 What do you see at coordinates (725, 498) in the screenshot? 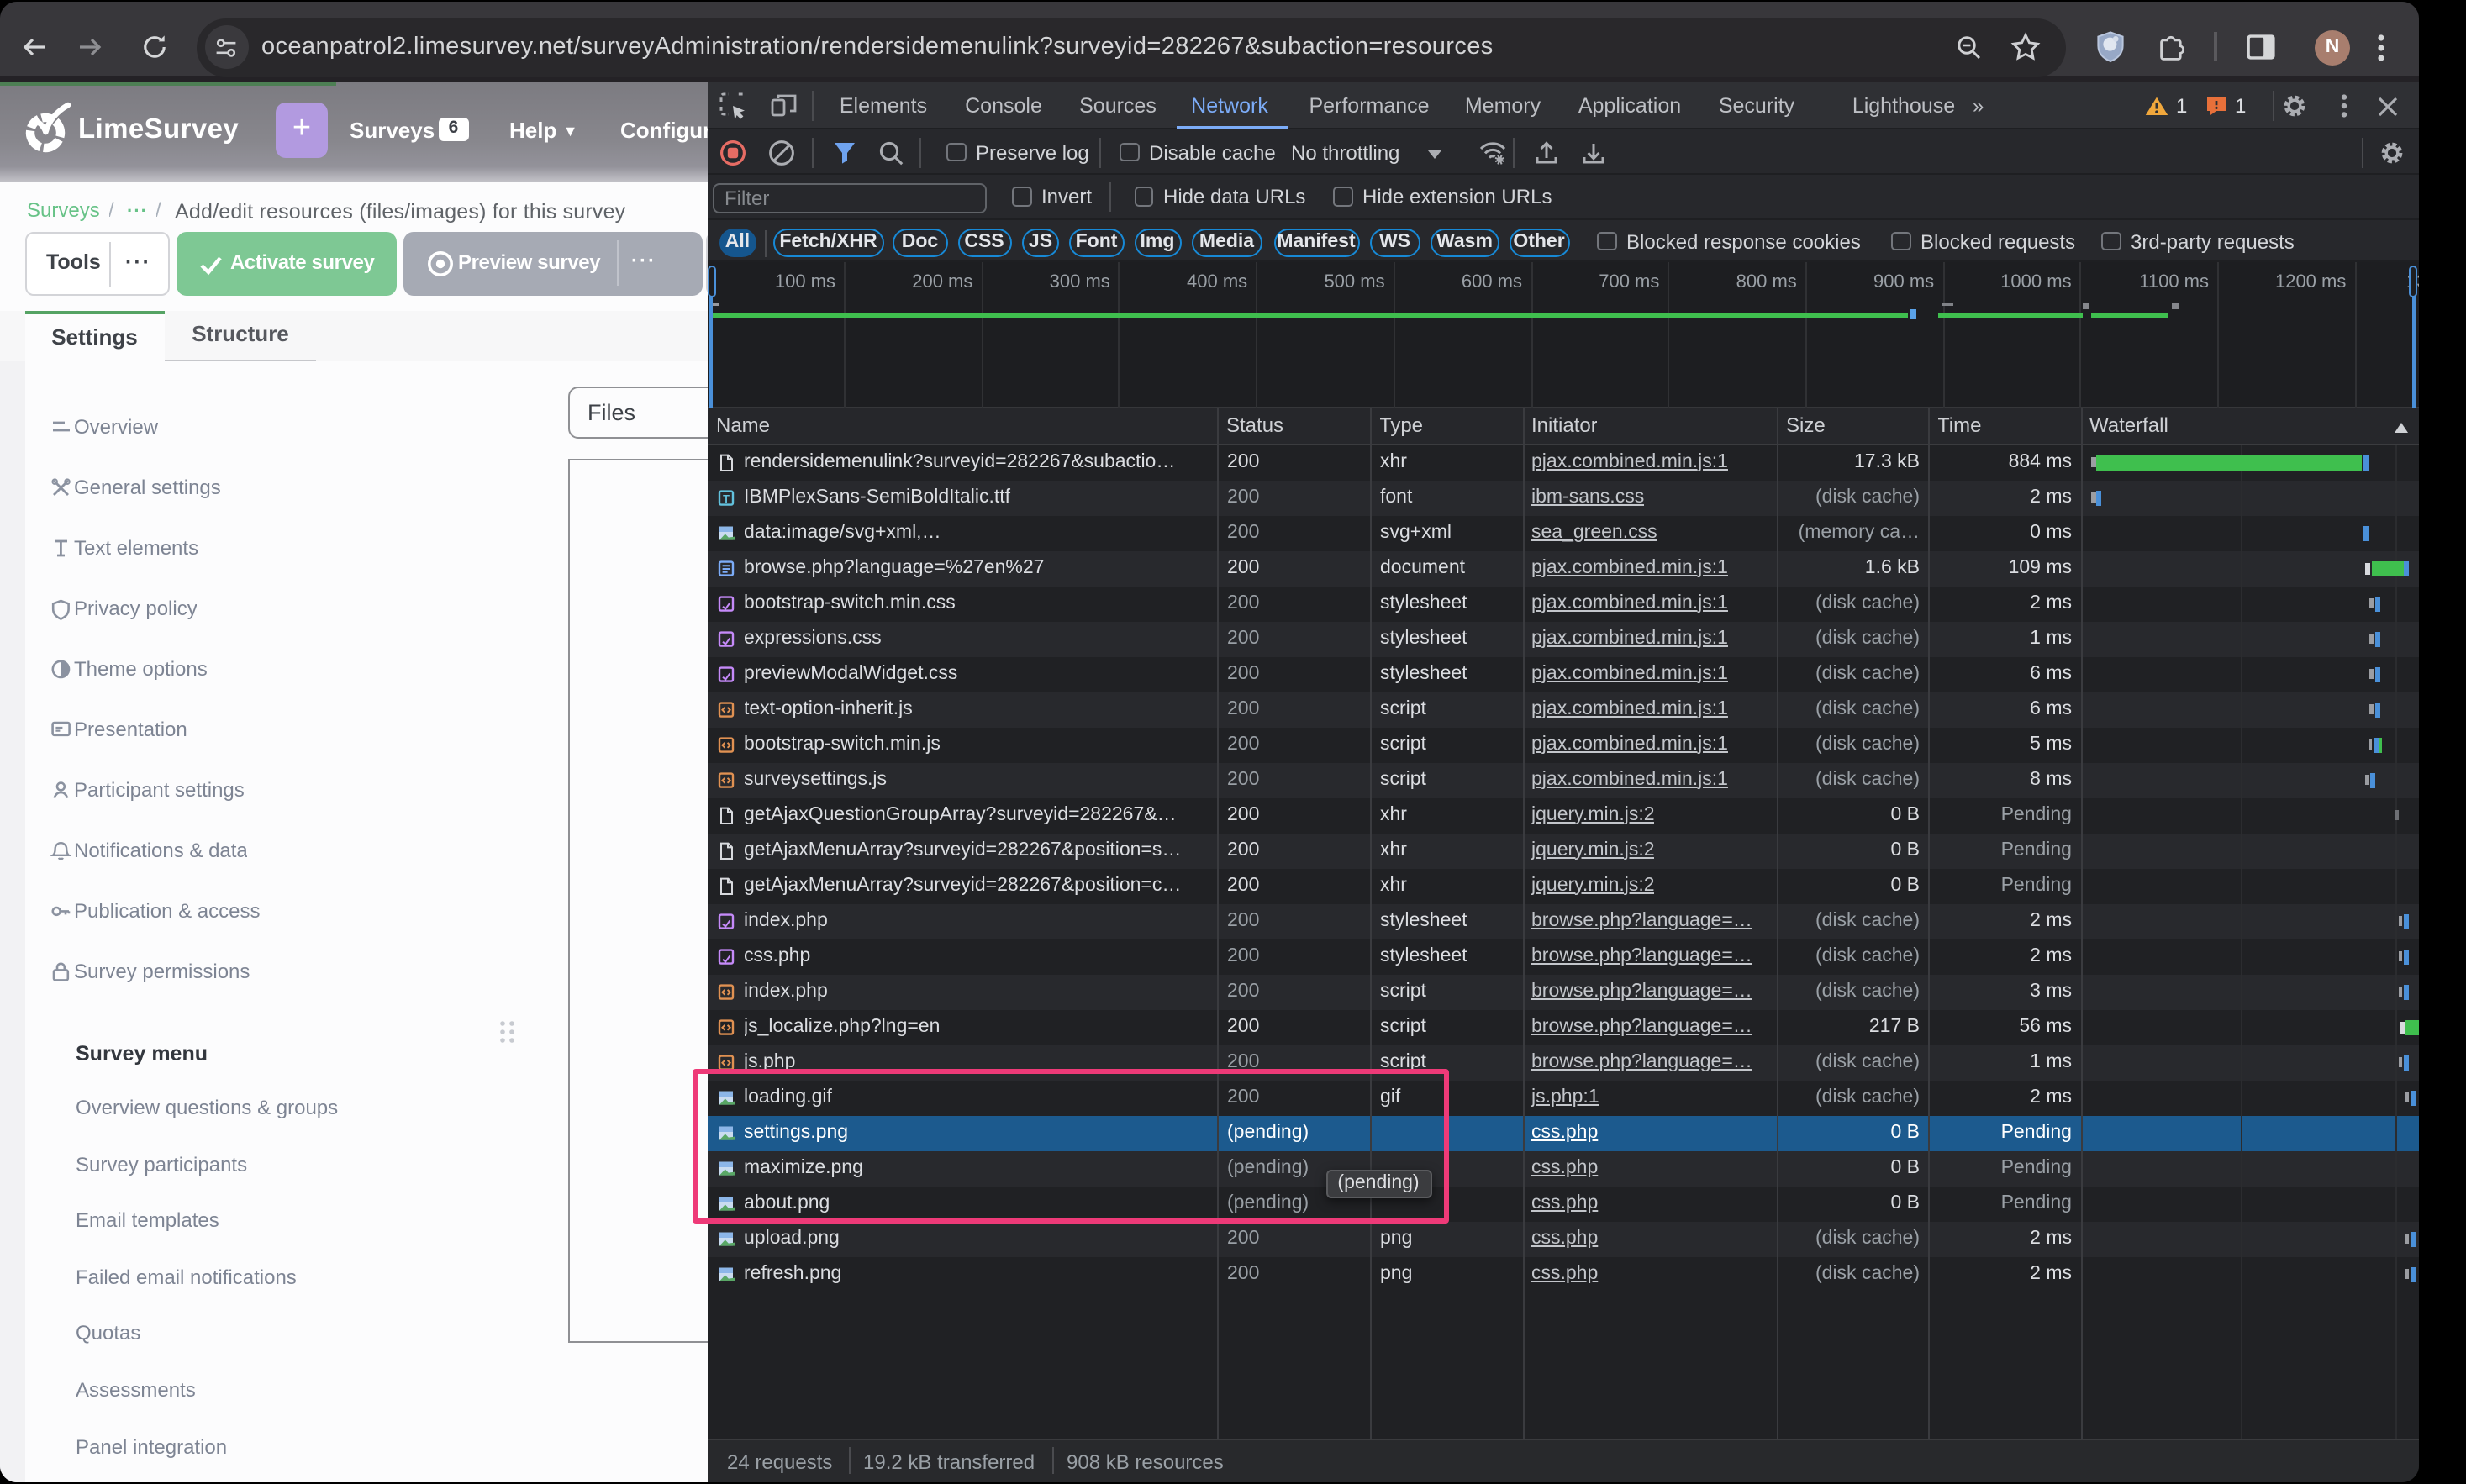
I see `svg-text: T` at bounding box center [725, 498].